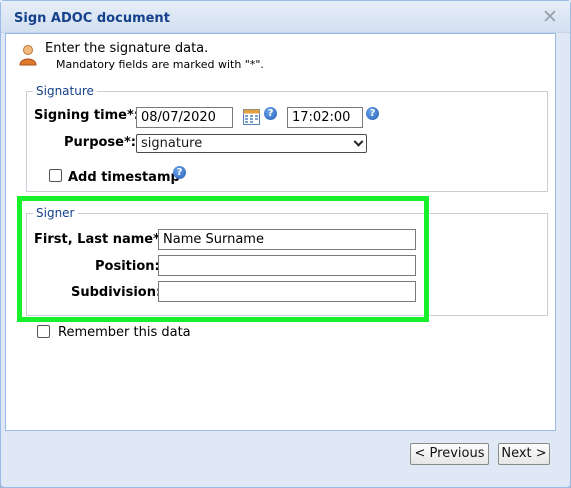 This screenshot has width=571, height=488. Describe the element at coordinates (28, 55) in the screenshot. I see `user-icon` at that location.